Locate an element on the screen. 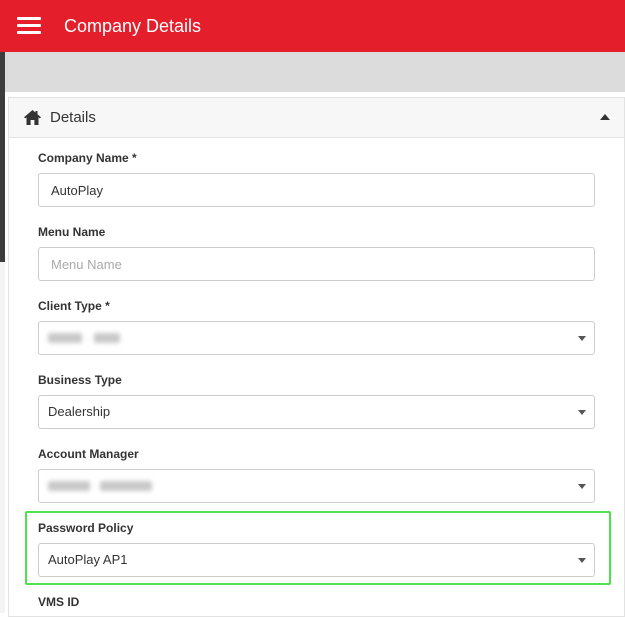 This screenshot has width=625, height=617. password-policy-label: Password Policy is located at coordinates (86, 528).